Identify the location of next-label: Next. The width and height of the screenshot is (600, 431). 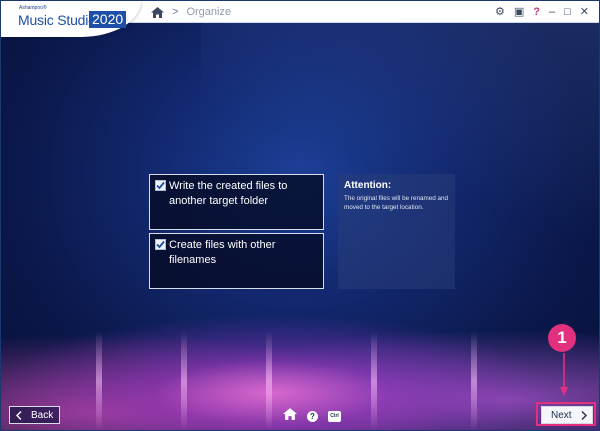
(561, 415).